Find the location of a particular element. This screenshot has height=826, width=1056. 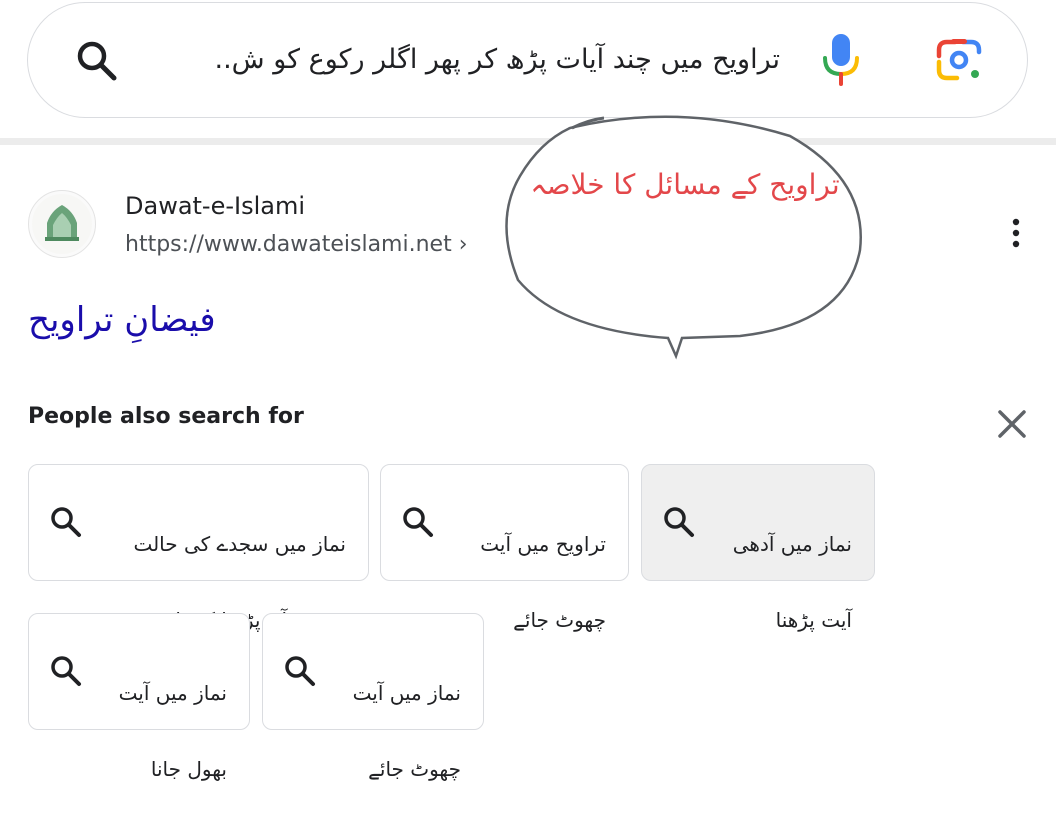

people-also-search-heading: People also search for is located at coordinates (166, 416).